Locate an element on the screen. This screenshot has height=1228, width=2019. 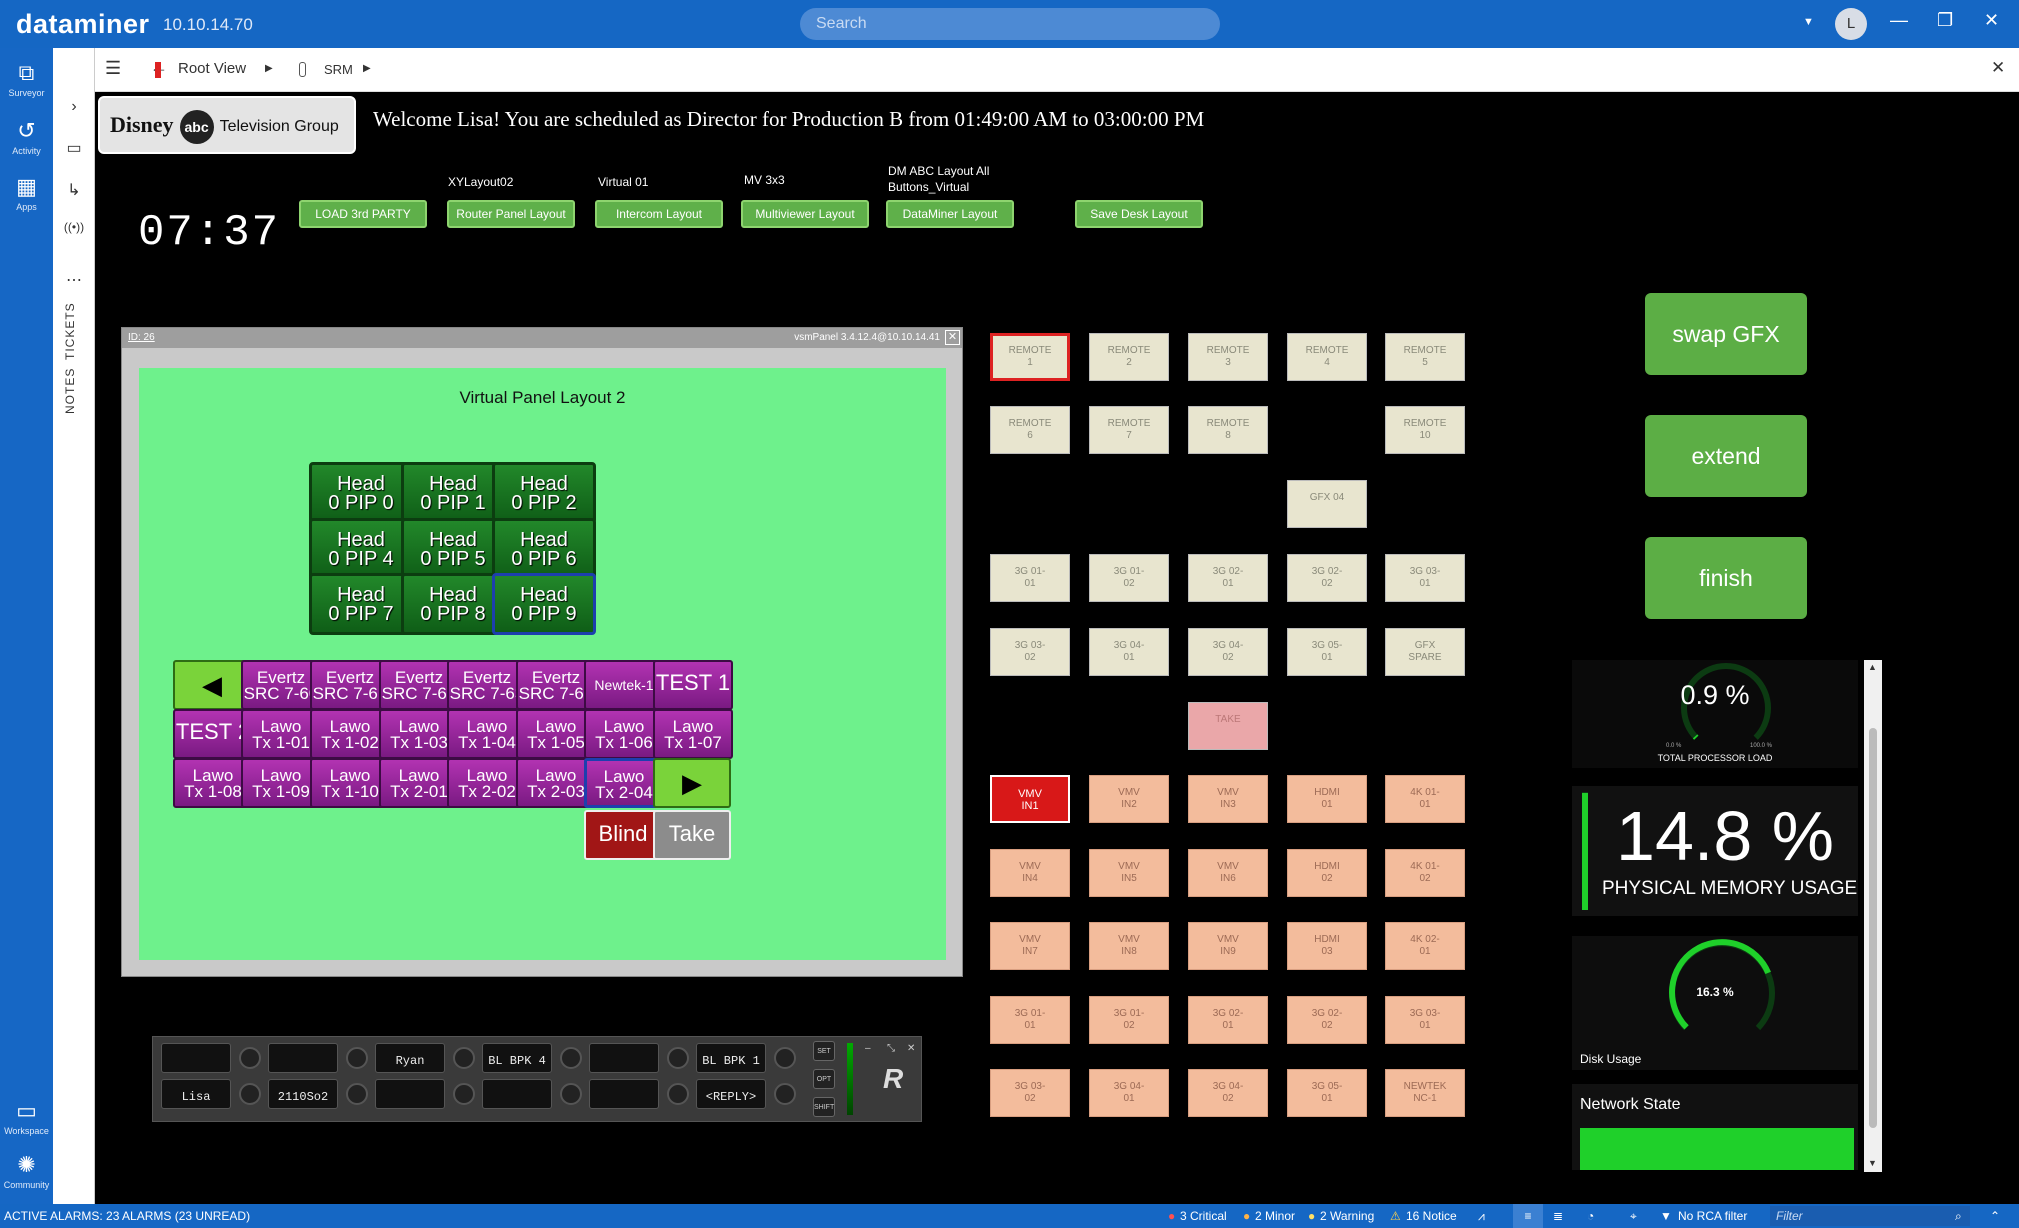
alarm-filter-input: Filter is located at coordinates (1870, 1216).